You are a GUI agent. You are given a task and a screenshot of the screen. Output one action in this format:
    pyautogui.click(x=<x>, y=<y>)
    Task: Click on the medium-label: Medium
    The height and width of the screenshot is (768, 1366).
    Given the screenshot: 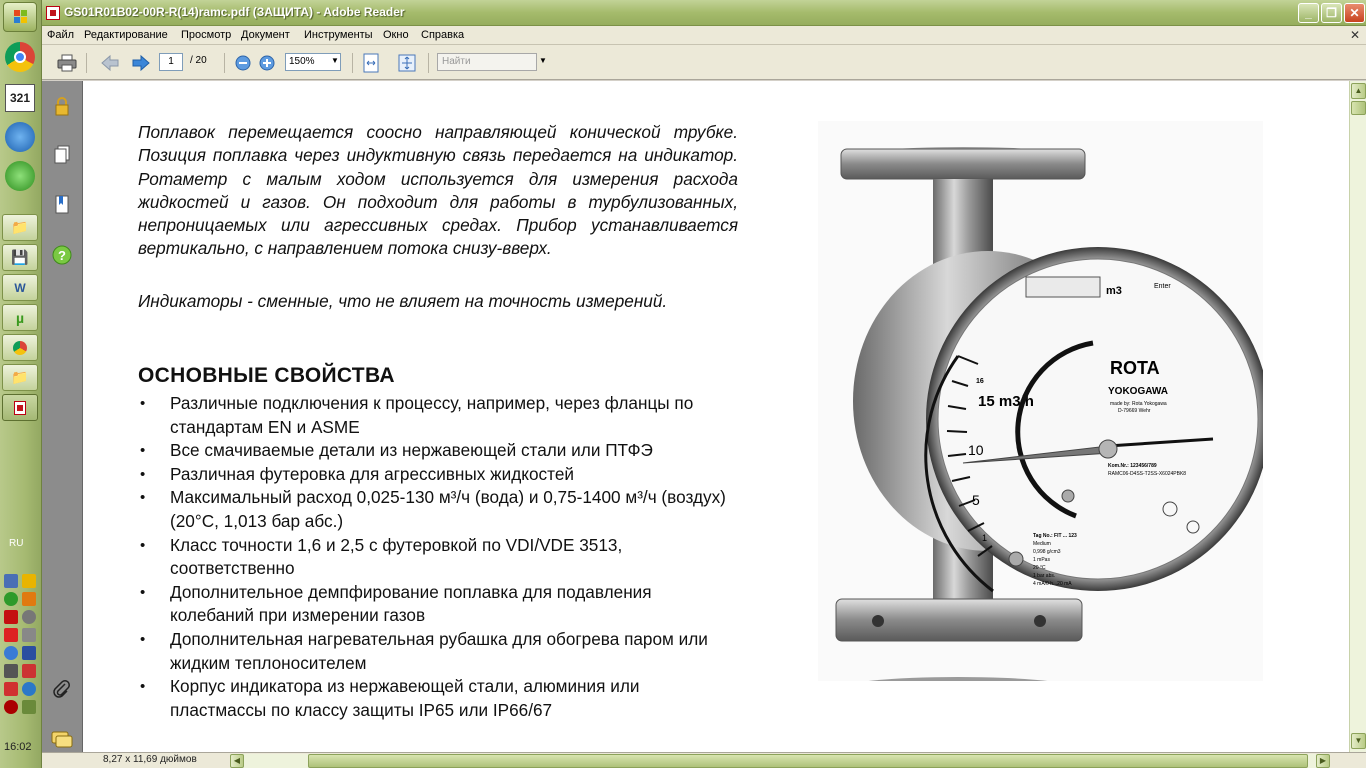 What is the action you would take?
    pyautogui.click(x=1042, y=544)
    